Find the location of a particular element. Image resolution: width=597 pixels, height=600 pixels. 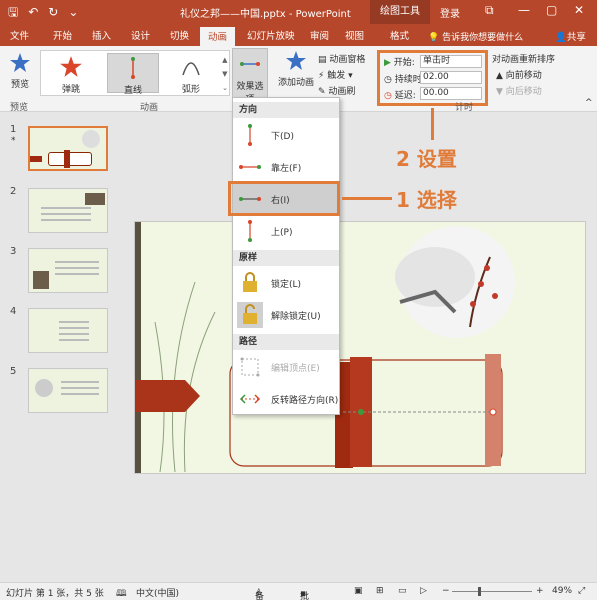

tab-insert: 插入 is located at coordinates (101, 35).